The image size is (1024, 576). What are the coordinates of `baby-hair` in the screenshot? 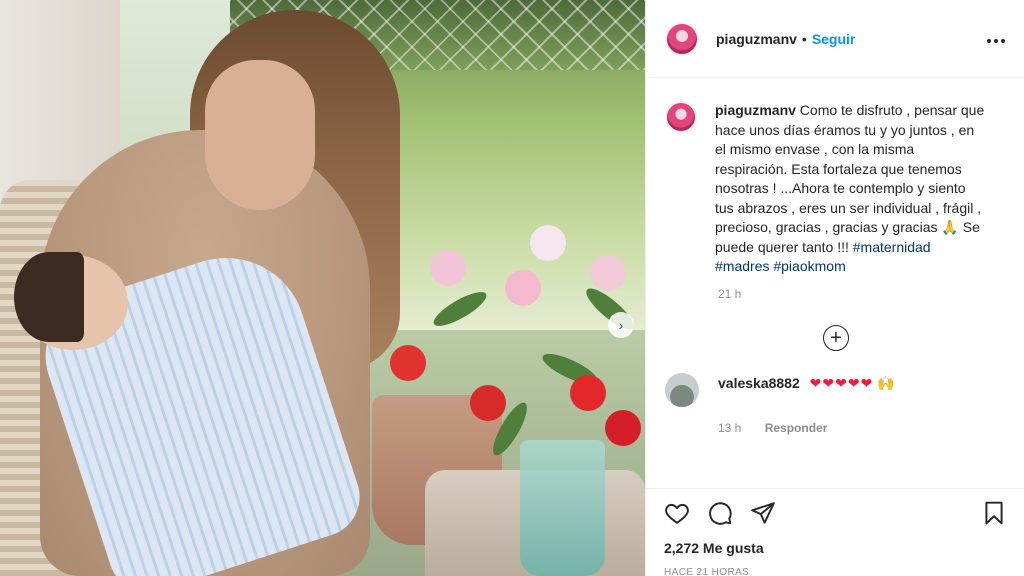 It's located at (49, 297).